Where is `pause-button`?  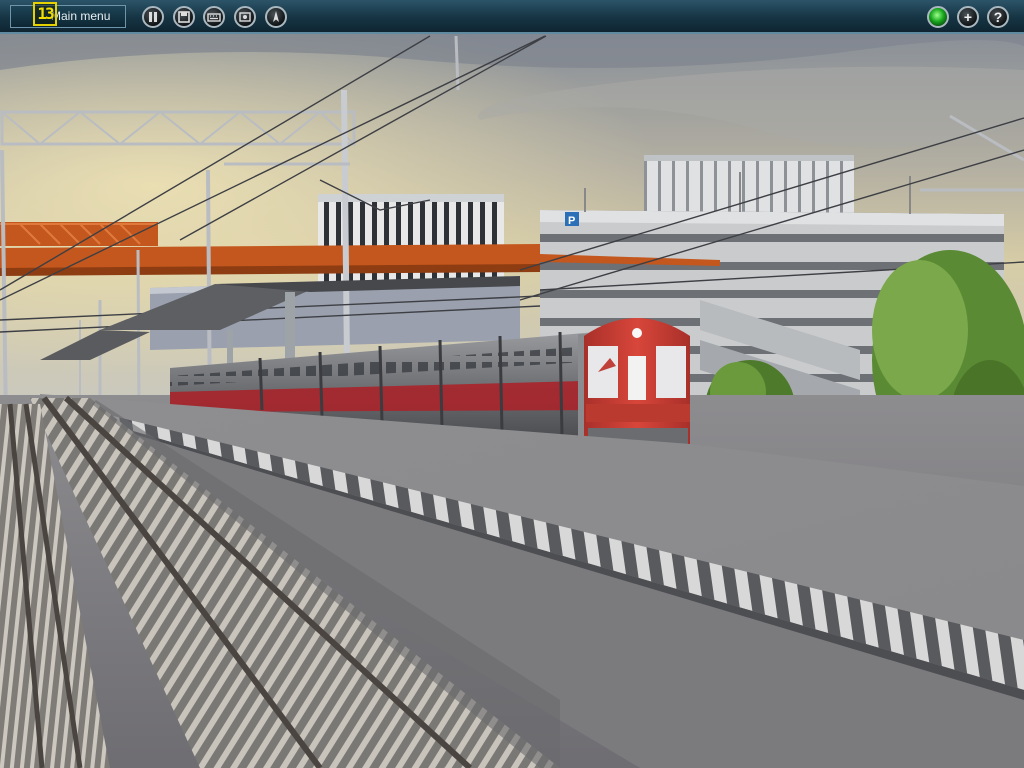 pause-button is located at coordinates (153, 17).